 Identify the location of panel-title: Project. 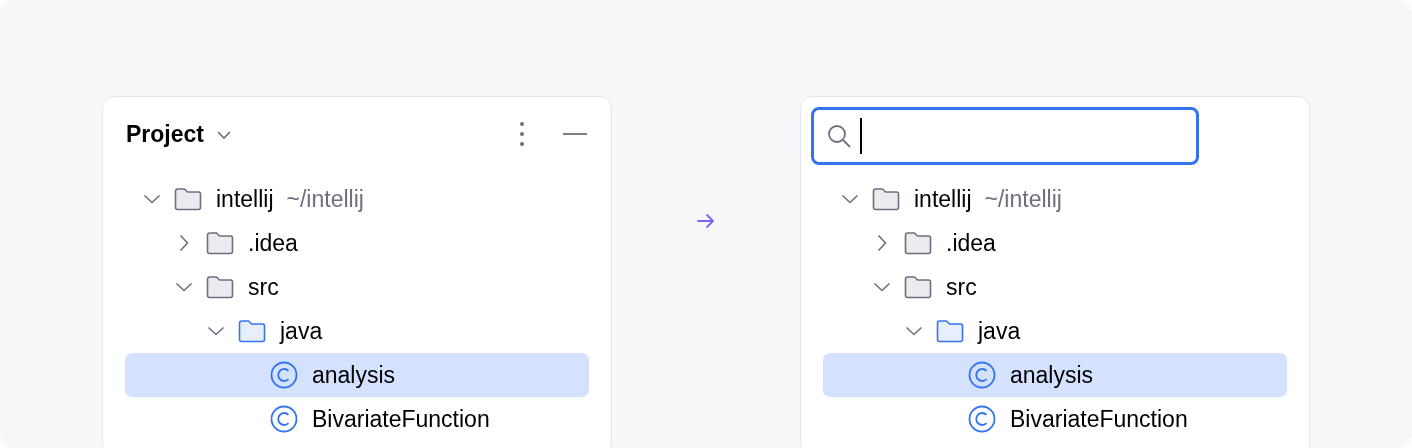
(165, 134).